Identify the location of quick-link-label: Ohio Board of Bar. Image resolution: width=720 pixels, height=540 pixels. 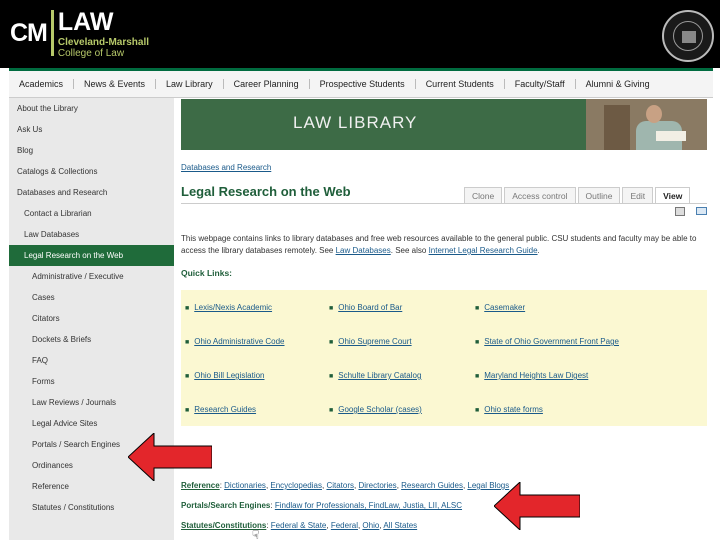
(370, 307).